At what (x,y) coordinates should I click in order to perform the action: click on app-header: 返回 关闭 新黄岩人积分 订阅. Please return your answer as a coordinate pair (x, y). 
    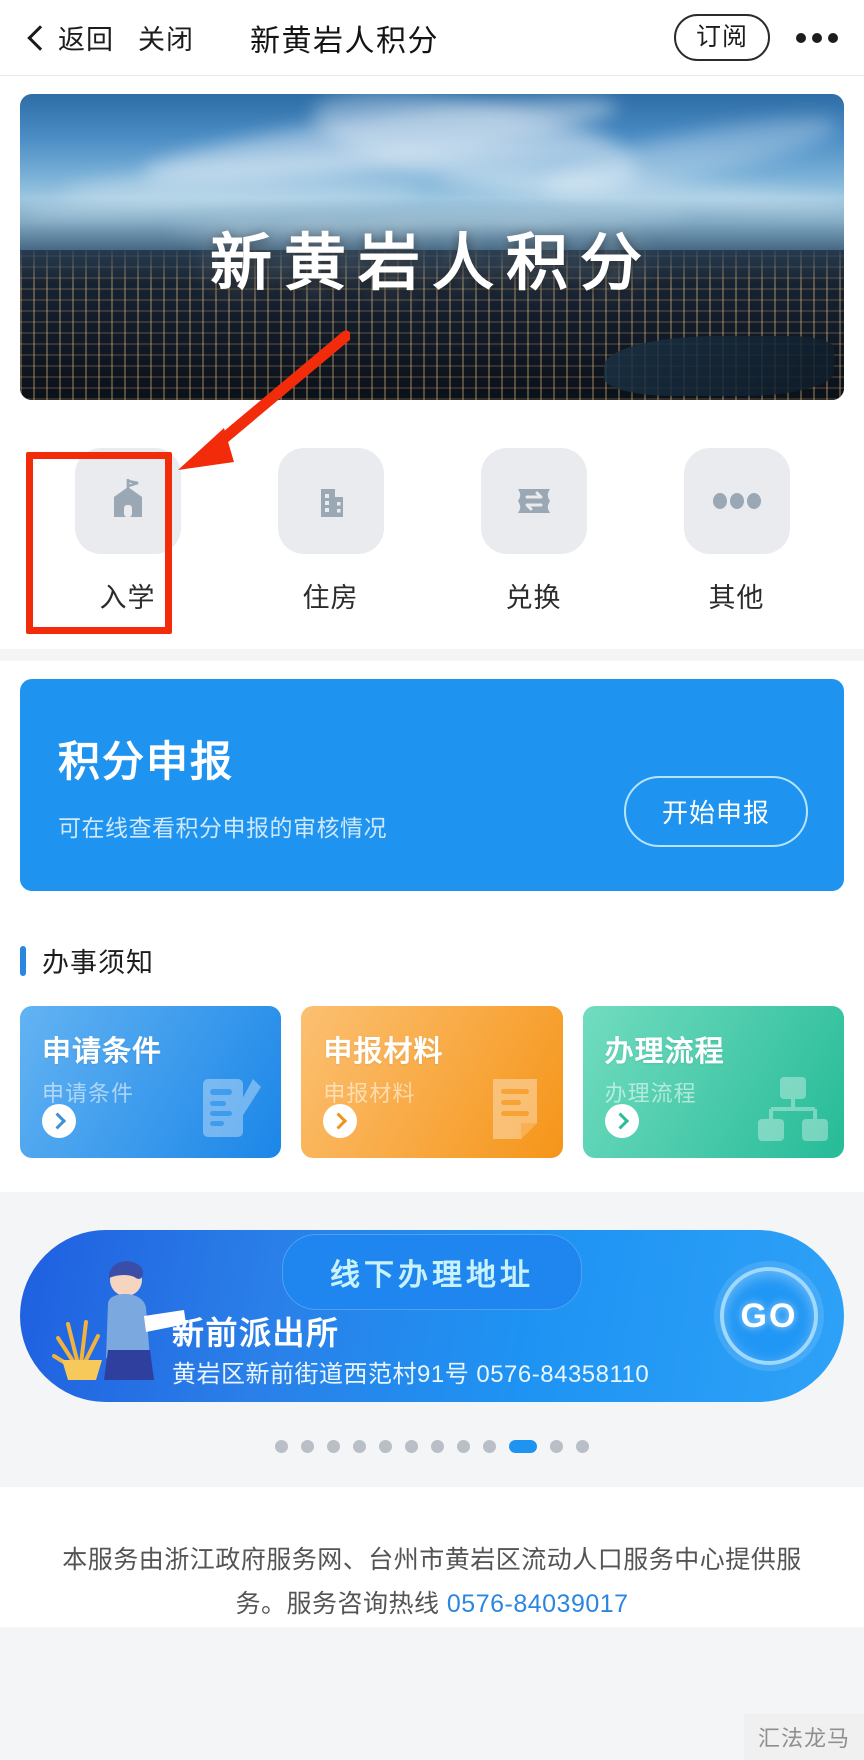
    Looking at the image, I should click on (432, 38).